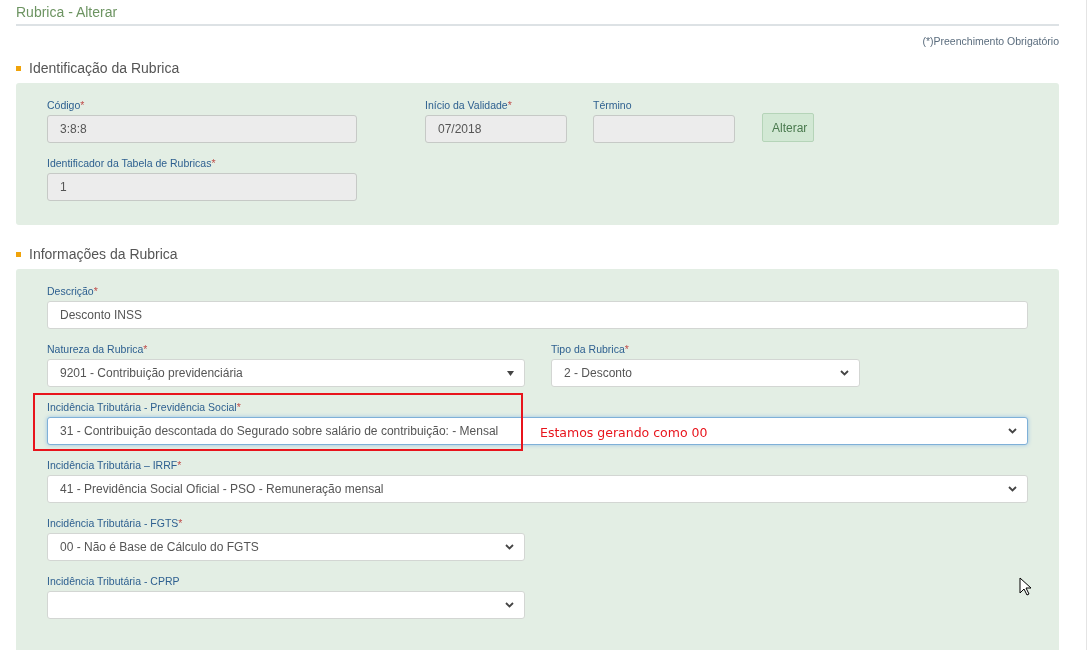 The image size is (1087, 650). I want to click on field-label: Início da Validade, so click(466, 105).